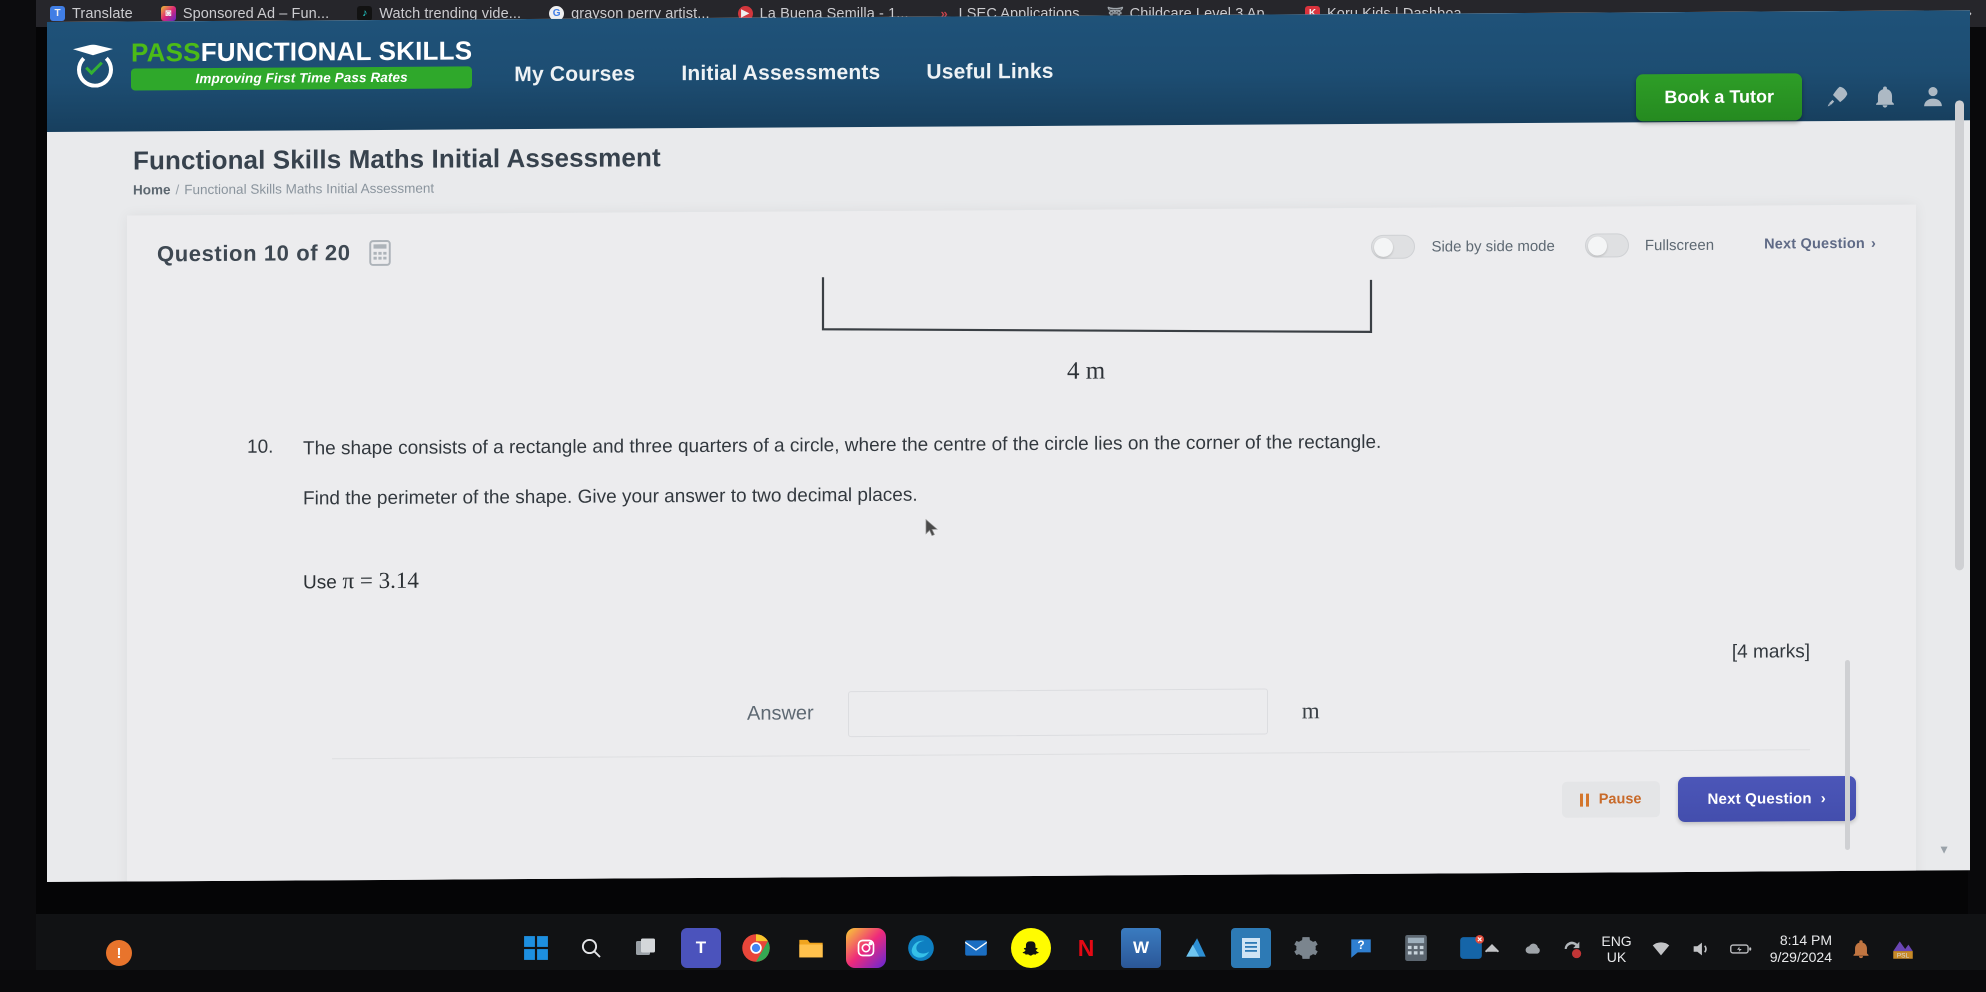 Image resolution: width=1986 pixels, height=992 pixels. What do you see at coordinates (302, 78) in the screenshot?
I see `brand-tagline: Improving First Time Pass Rates` at bounding box center [302, 78].